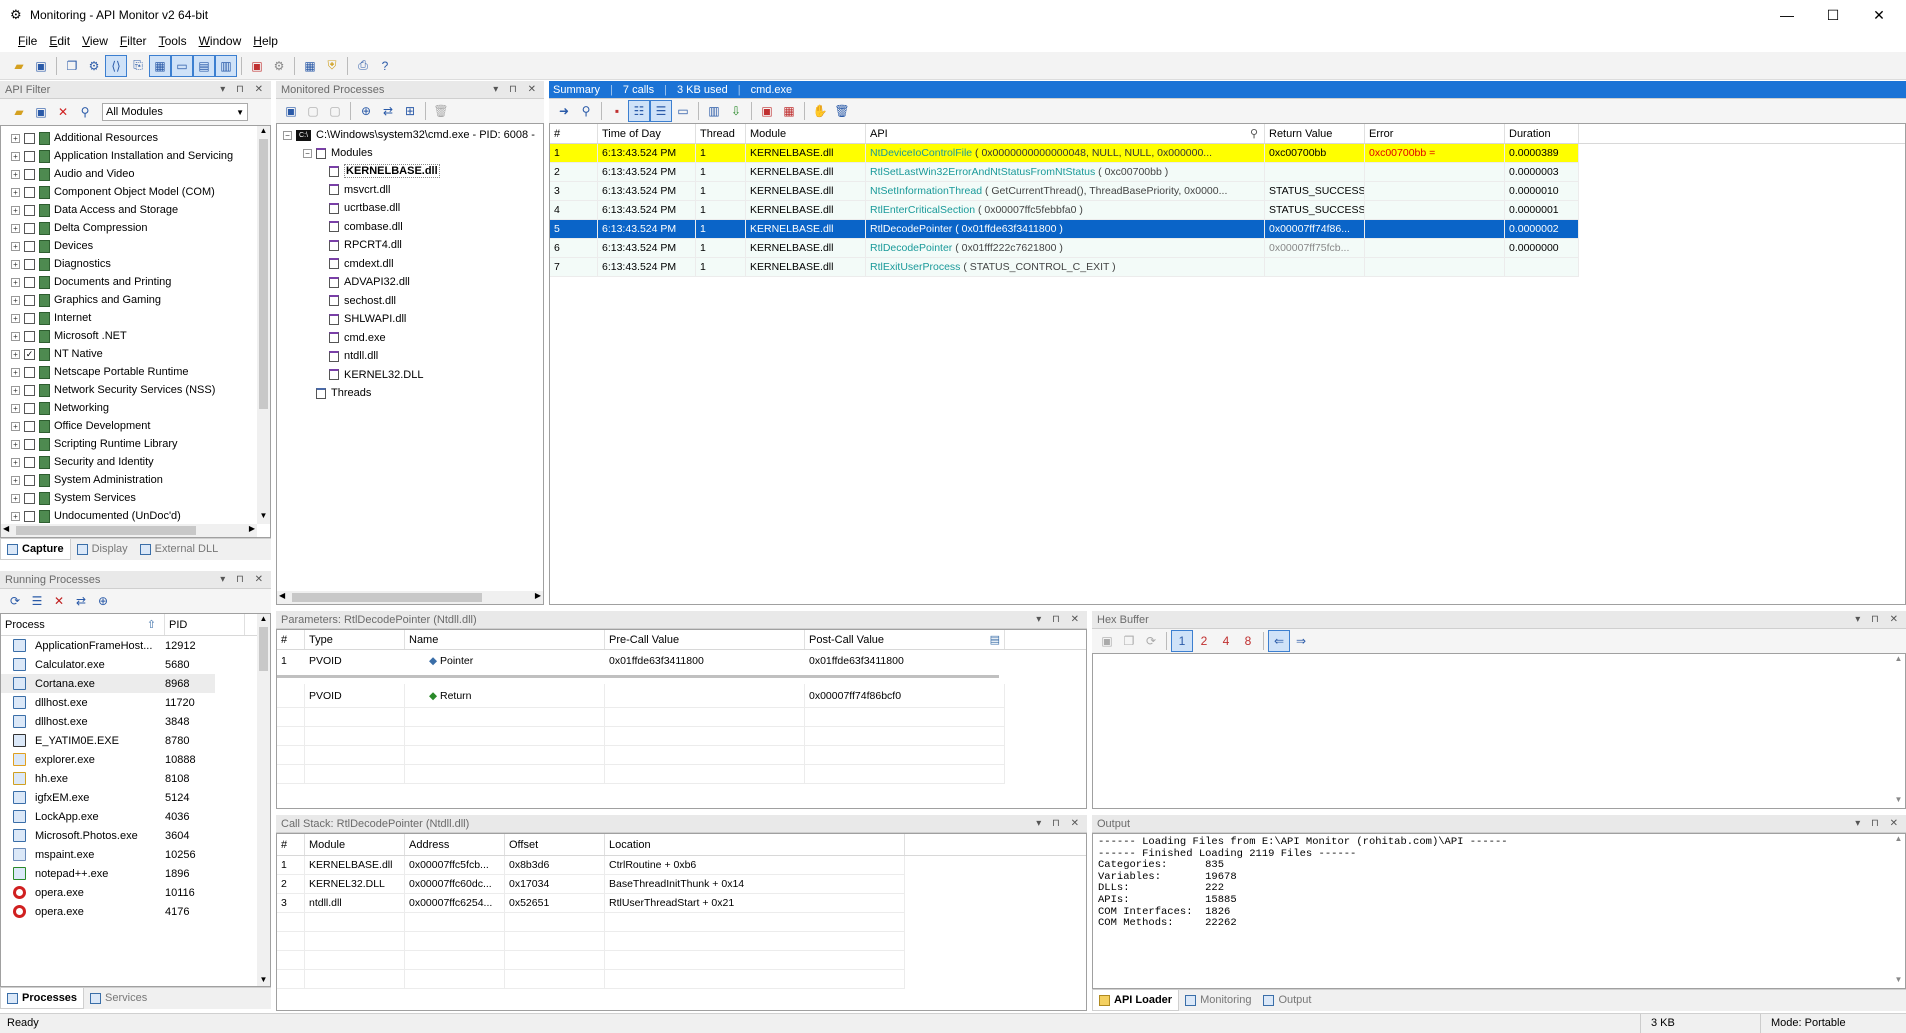 This screenshot has width=1906, height=1033. Describe the element at coordinates (639, 111) in the screenshot. I see `tree-view-icon: ☷` at that location.